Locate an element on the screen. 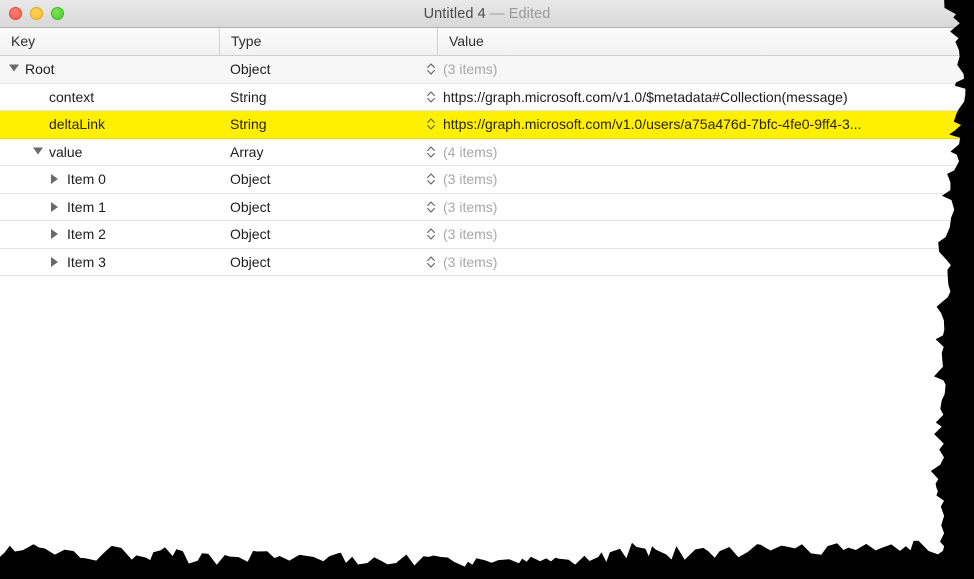 This screenshot has height=579, width=974. cell-type: Array is located at coordinates (323, 152).